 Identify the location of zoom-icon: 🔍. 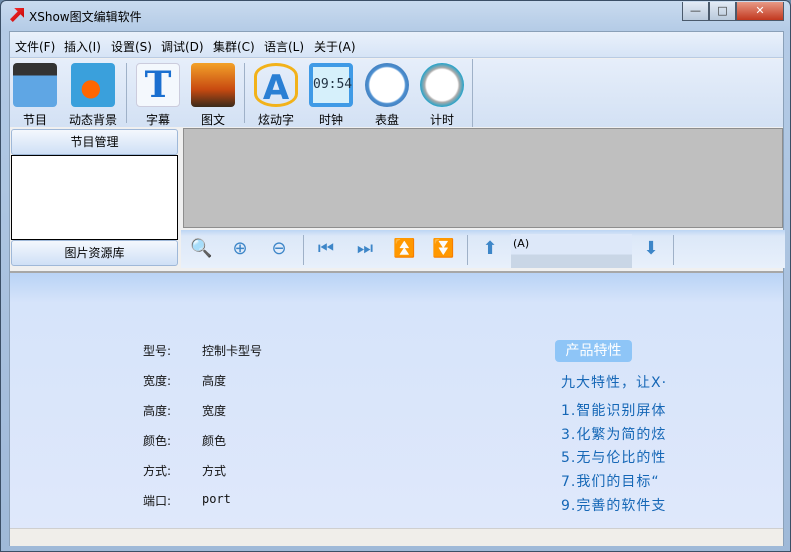
(201, 249).